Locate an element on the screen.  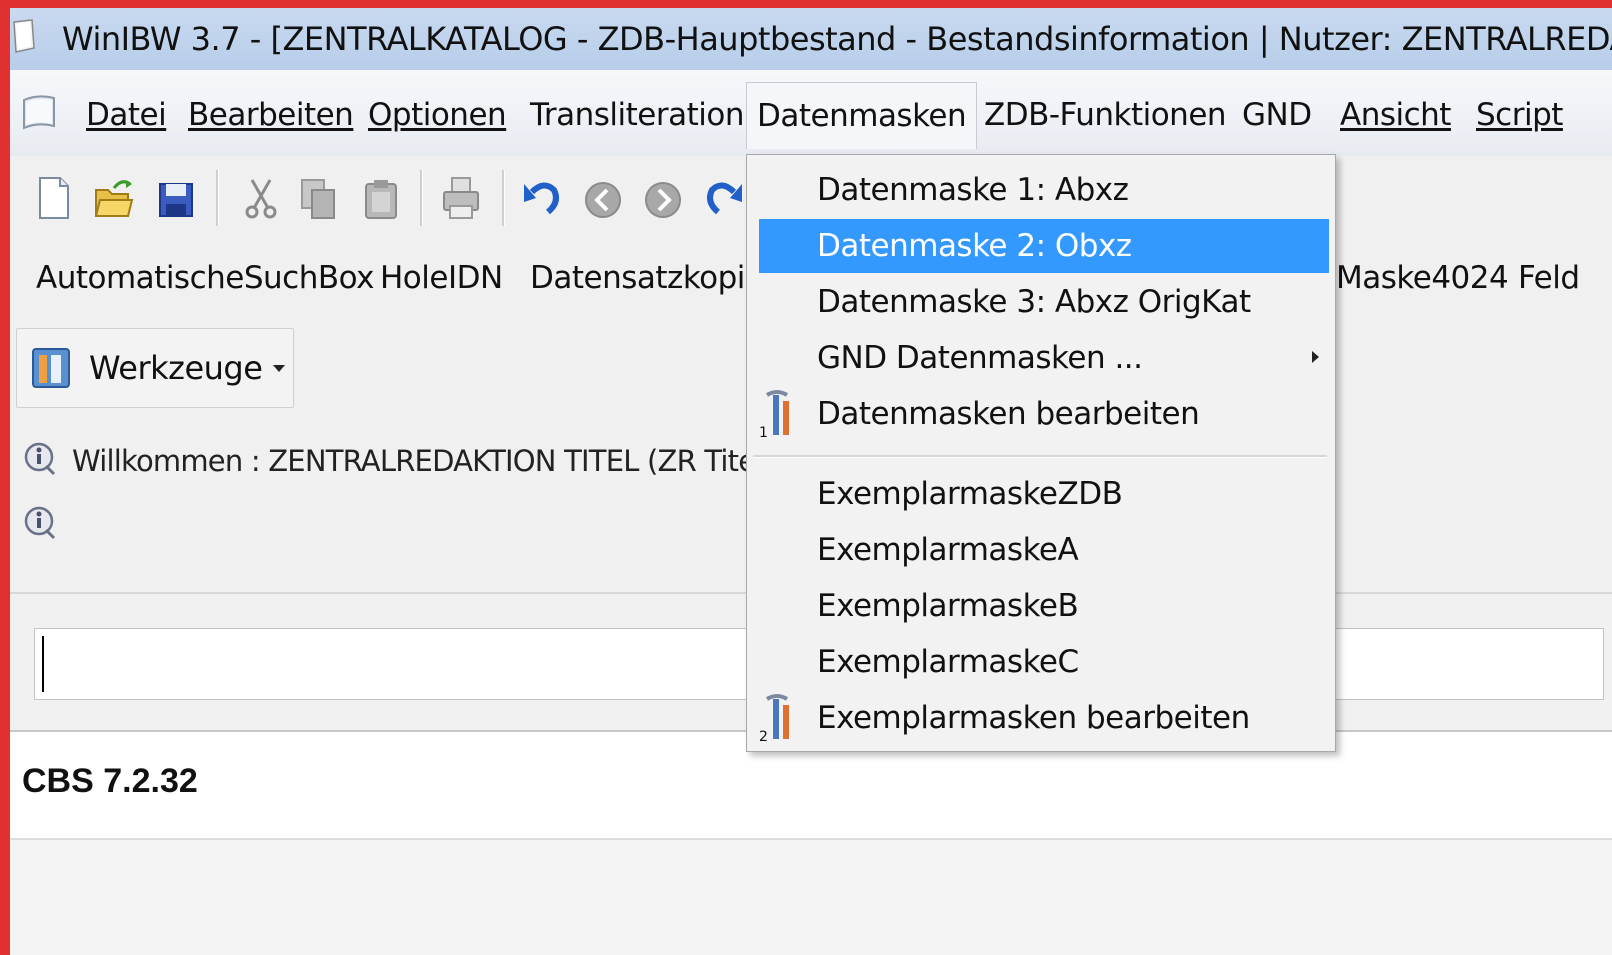
werkzeuge-button: Werkzeuge is located at coordinates (155, 368).